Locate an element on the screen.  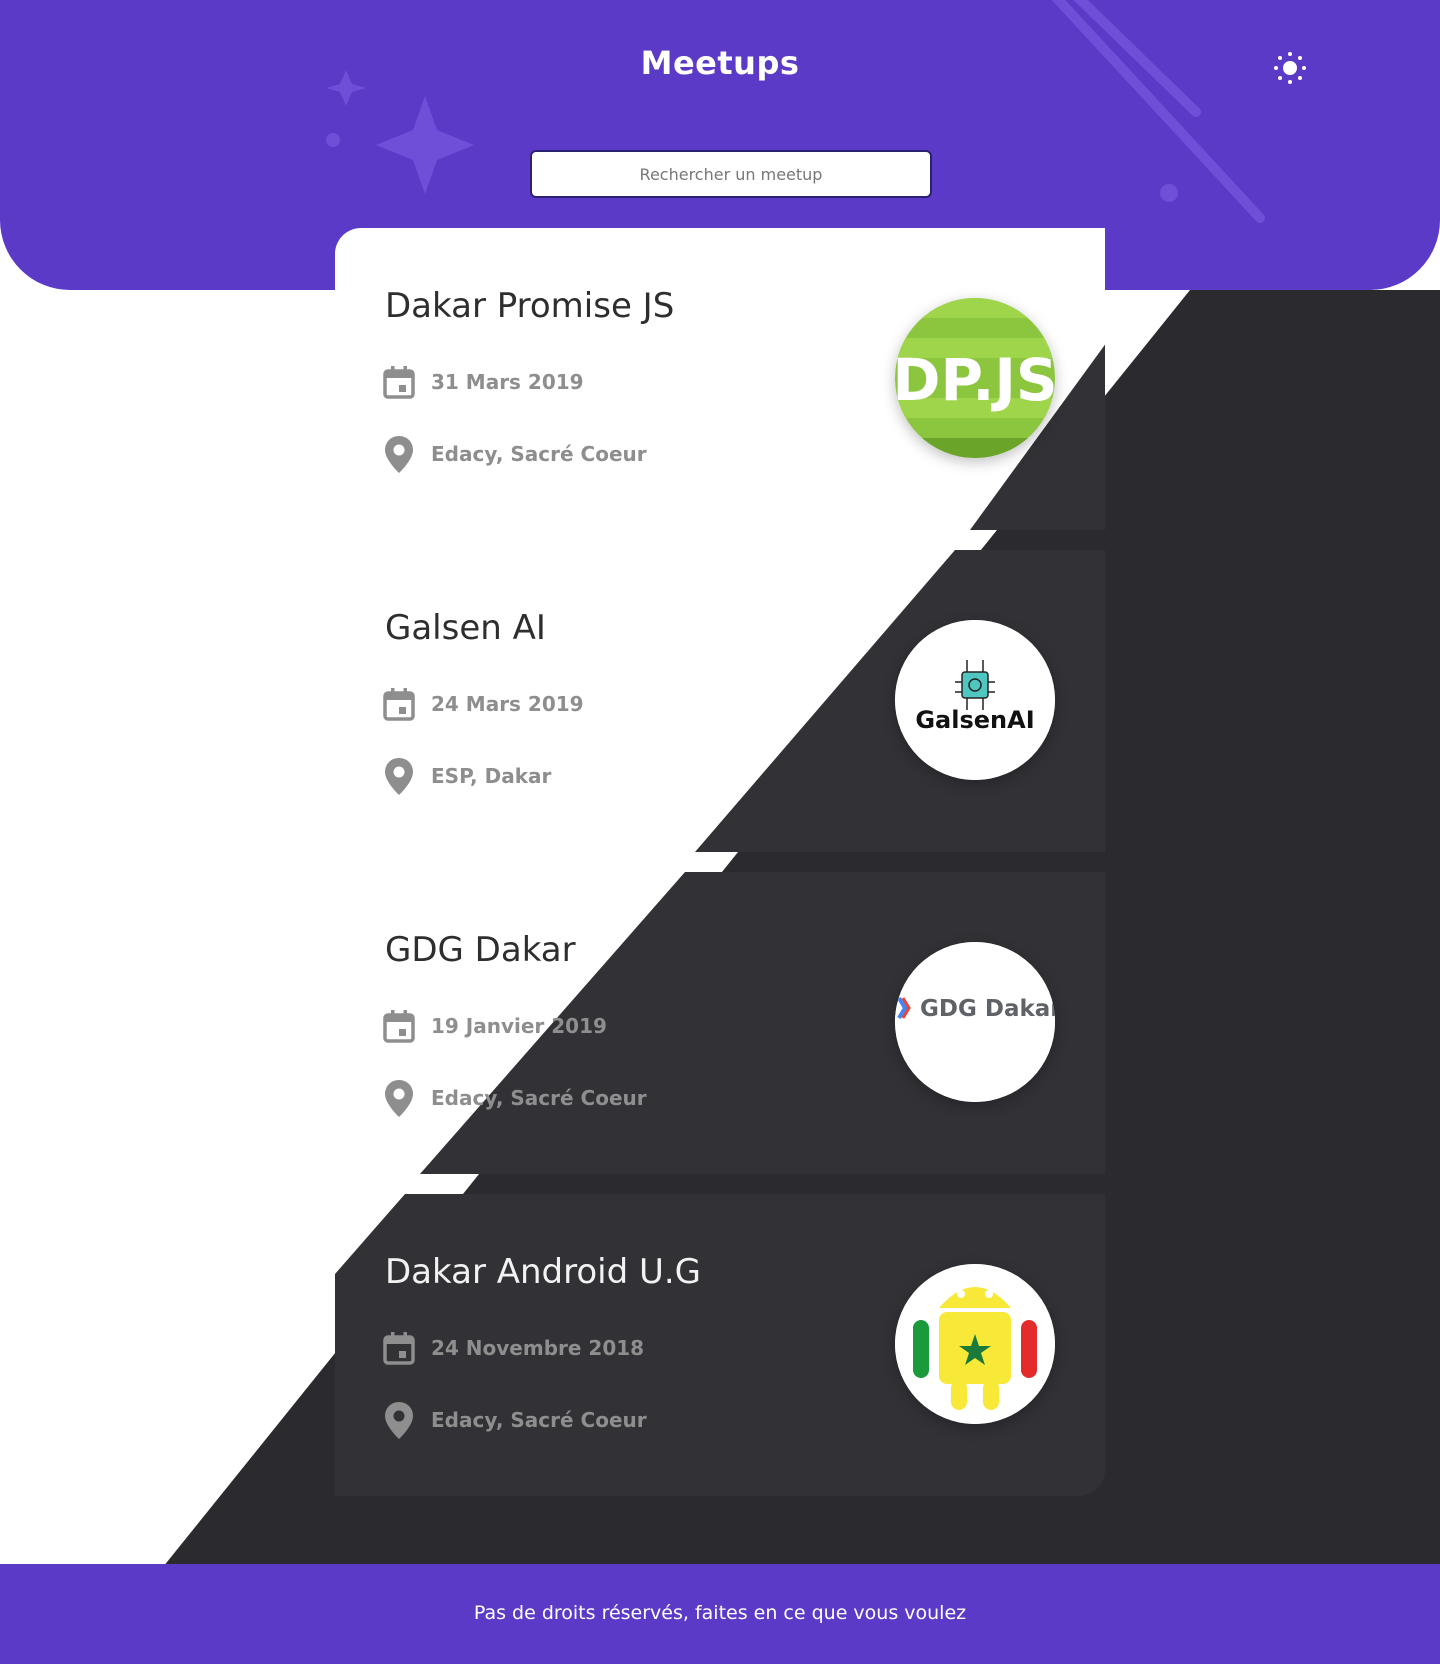
search-input is located at coordinates (731, 174).